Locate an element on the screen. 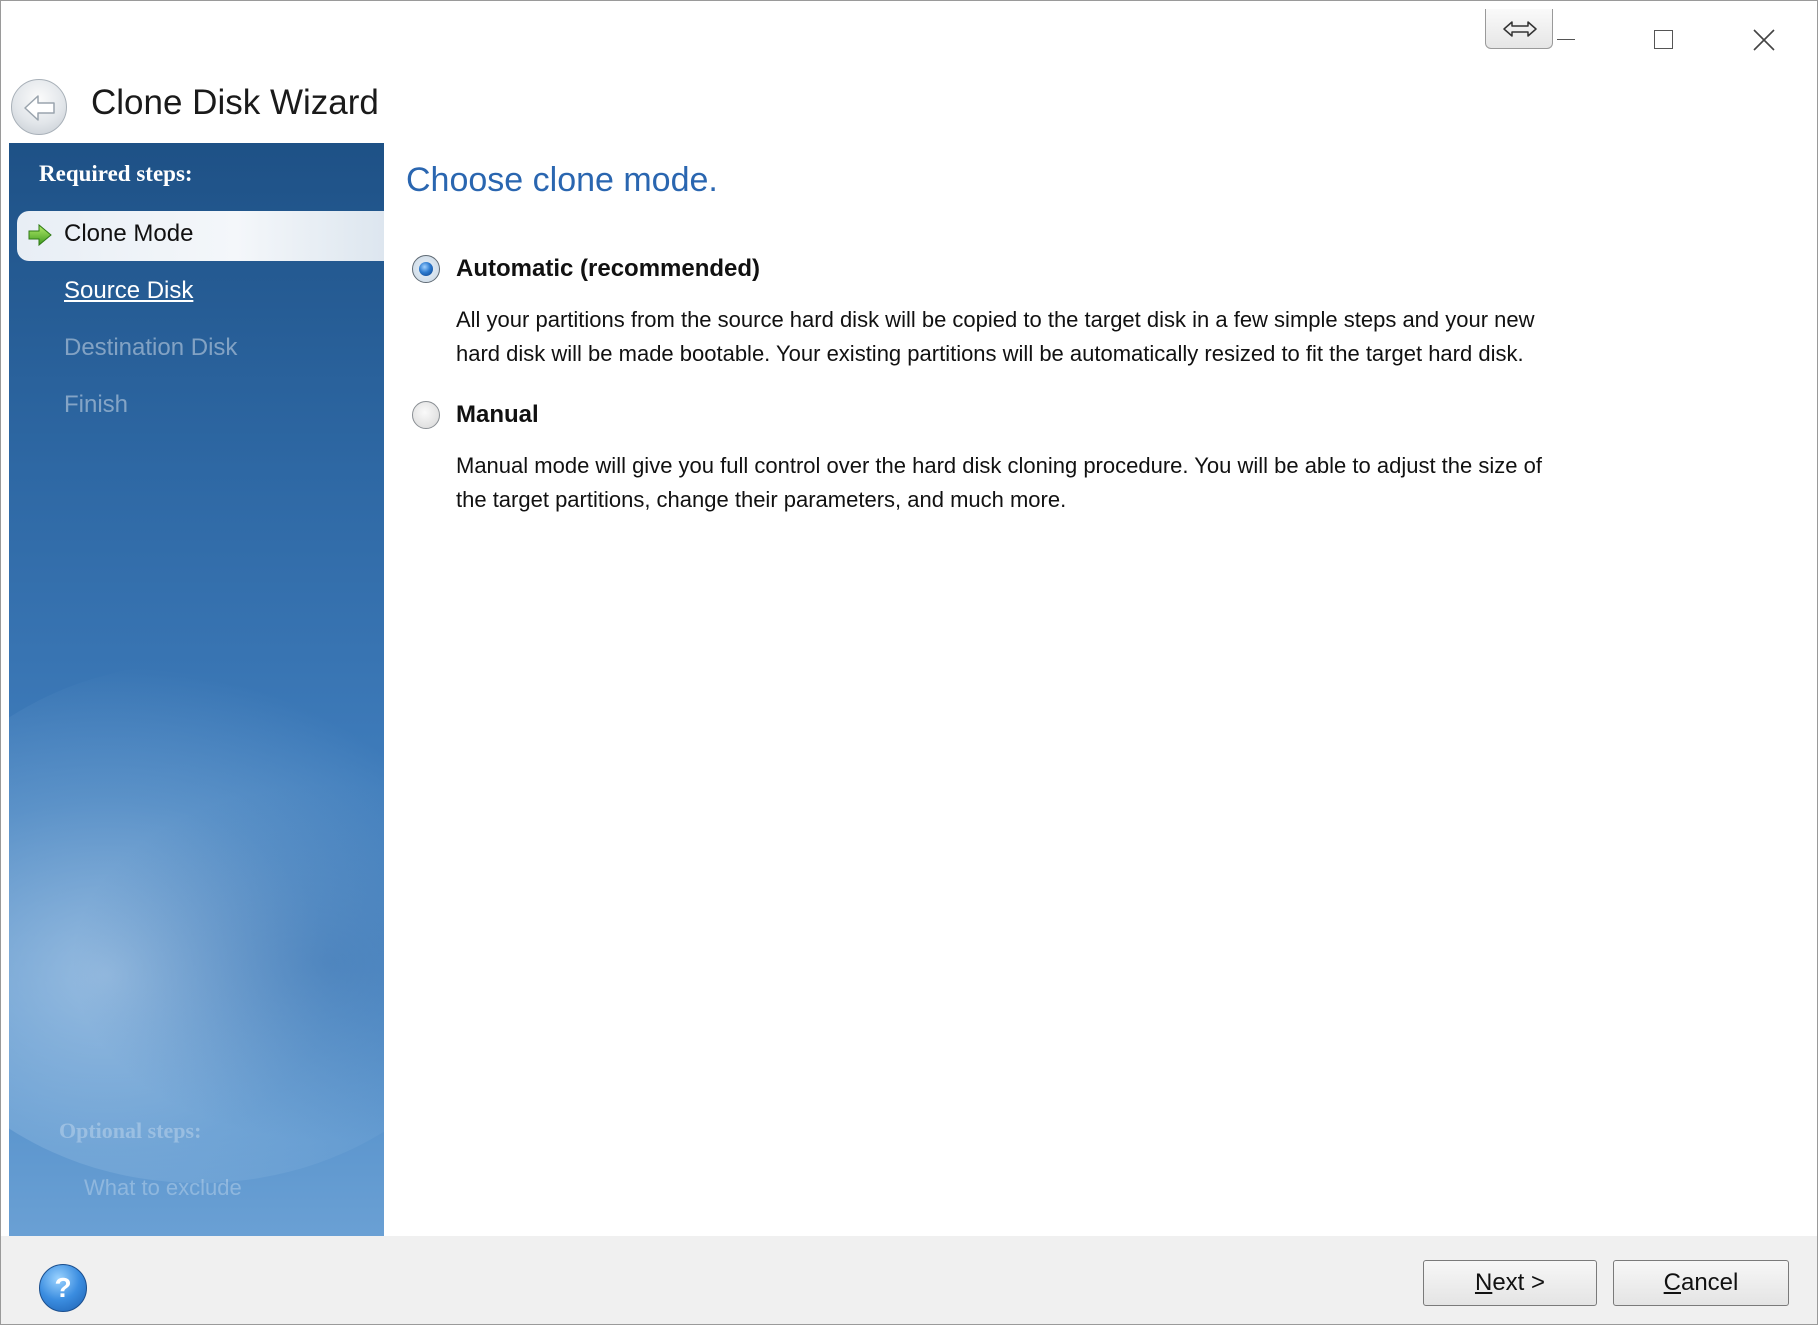 The image size is (1818, 1325). double-arrow-icon is located at coordinates (1520, 29).